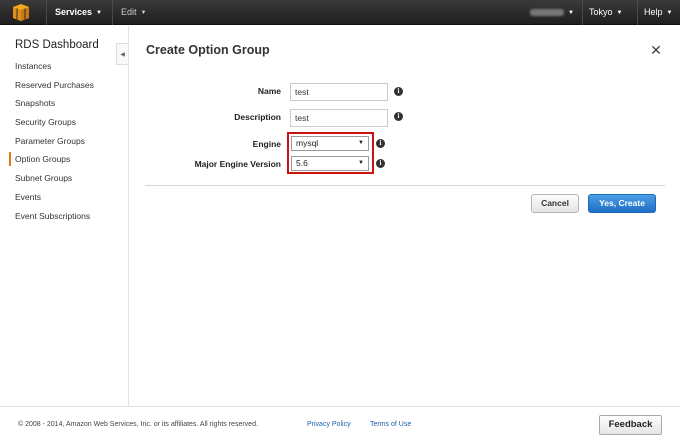  I want to click on collapse-sidebar-button: ◀, so click(122, 54).